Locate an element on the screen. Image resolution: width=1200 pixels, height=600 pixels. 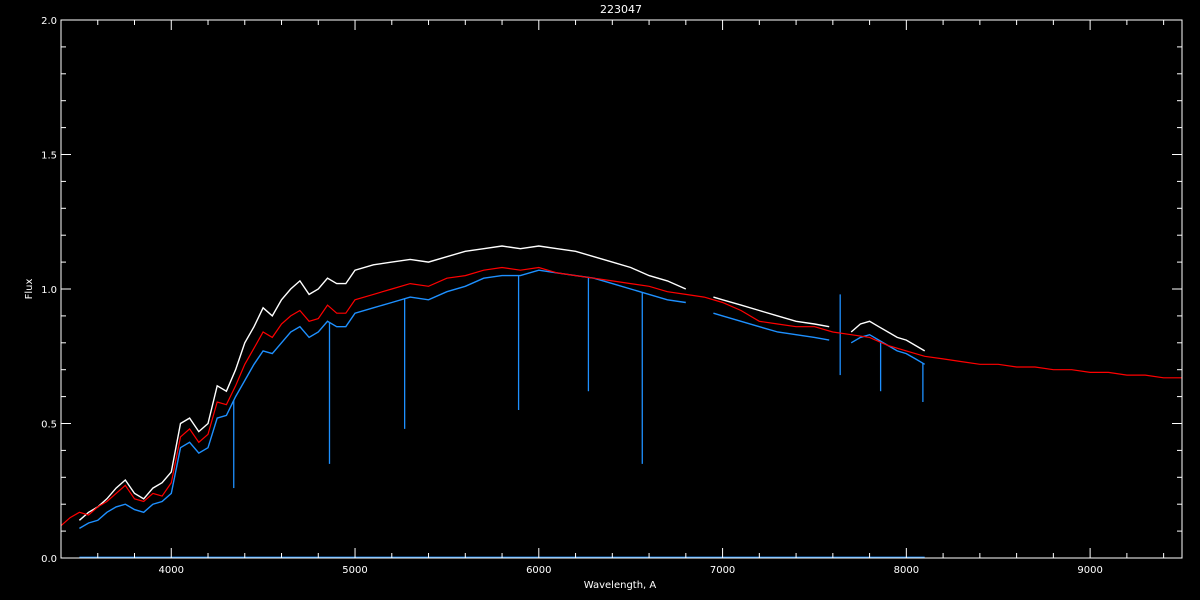
y-tick-label: 1.0 is located at coordinates (49, 290).